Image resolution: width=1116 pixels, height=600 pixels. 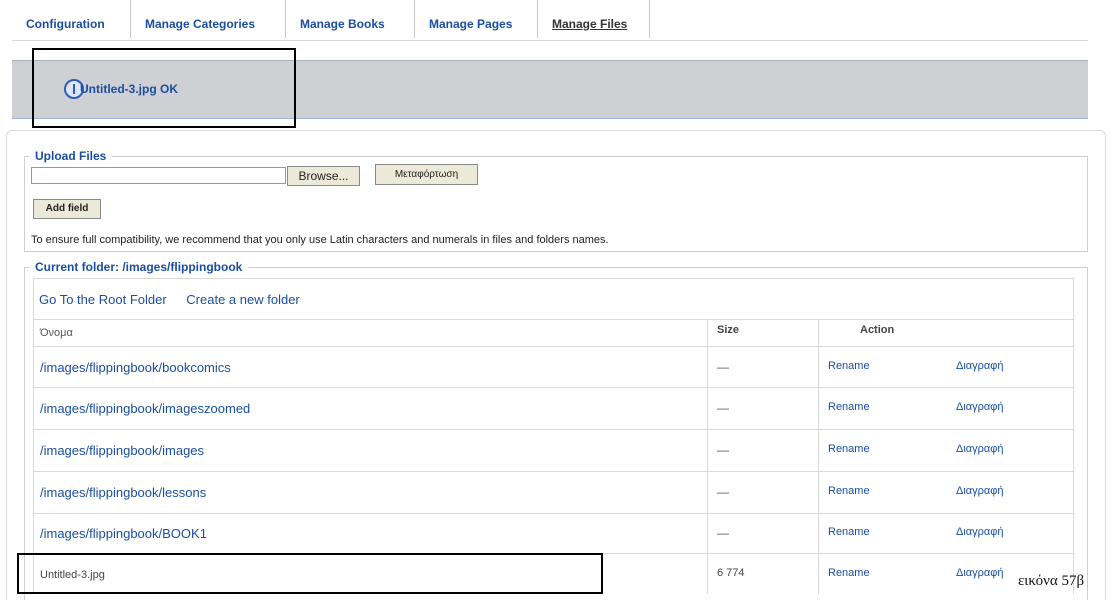 I want to click on upload-button: Μεταφόρτωση, so click(x=426, y=174).